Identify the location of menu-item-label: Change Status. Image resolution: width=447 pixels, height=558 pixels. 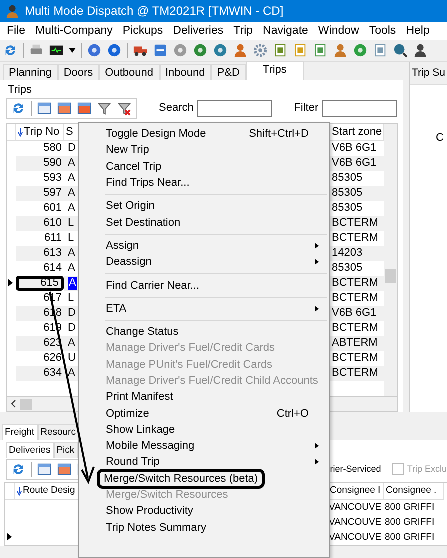
(142, 332).